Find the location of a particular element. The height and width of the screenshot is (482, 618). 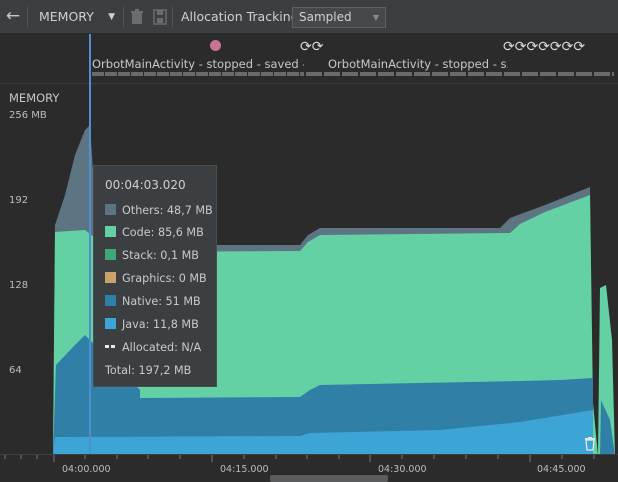

tooltip-row-label: Stack: 0,1 MB is located at coordinates (160, 255).